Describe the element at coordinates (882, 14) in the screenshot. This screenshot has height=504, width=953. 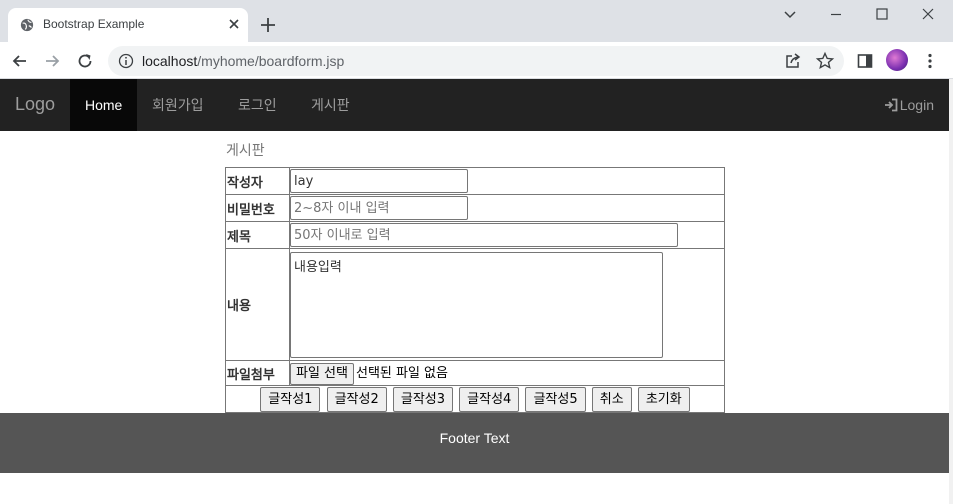
I see `maximize-icon` at that location.